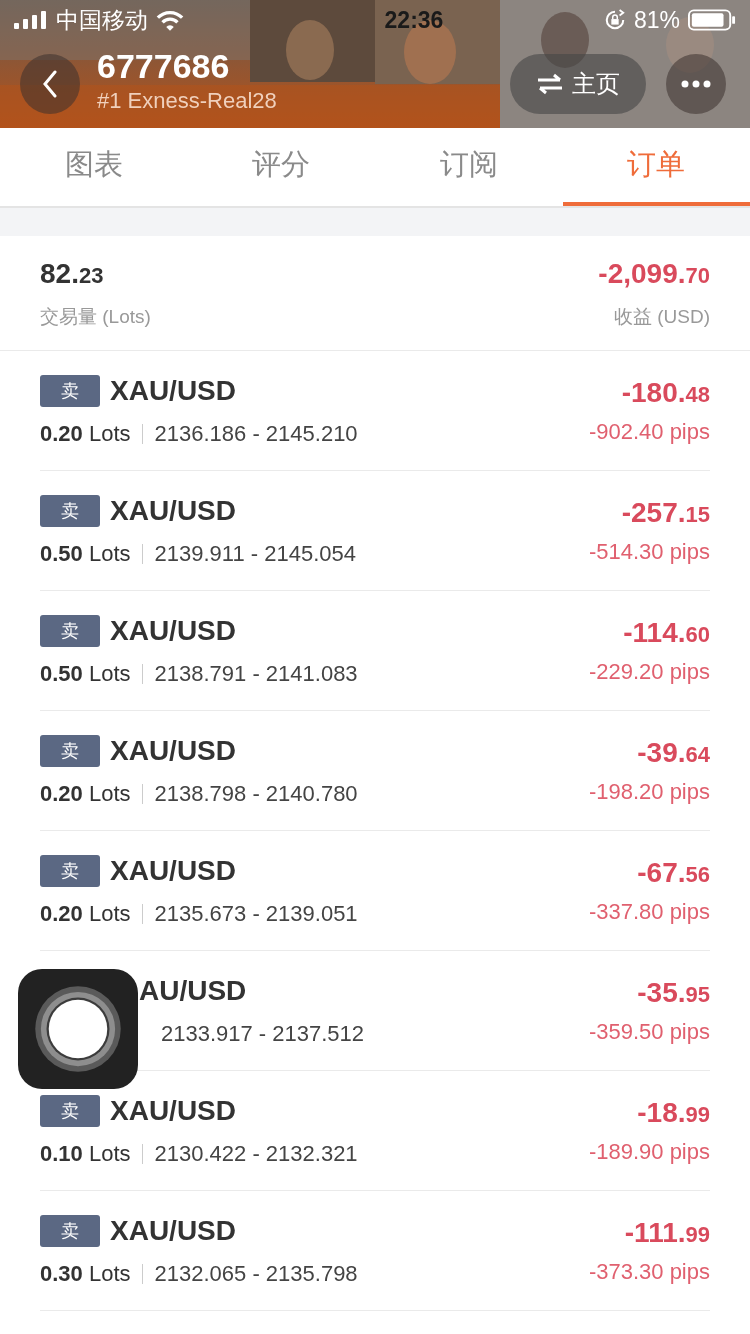  What do you see at coordinates (649, 911) in the screenshot?
I see `order-pips: -337.80 pips` at bounding box center [649, 911].